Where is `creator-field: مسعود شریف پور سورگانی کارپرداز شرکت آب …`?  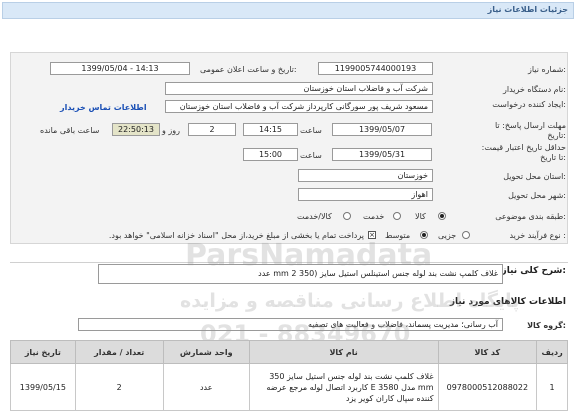
creator-field: مسعود شریف پور سورگانی کارپرداز شرکت آب … is located at coordinates (299, 106).